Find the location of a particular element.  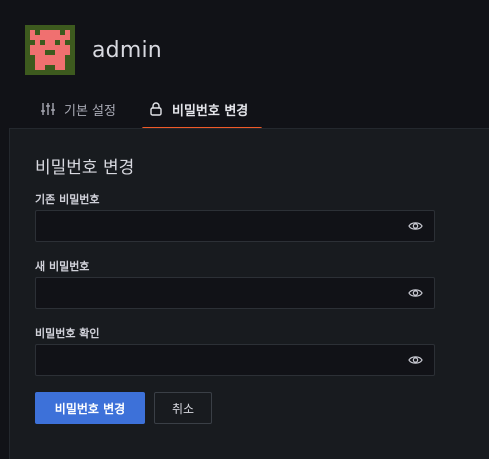

confirm-password-label: 비밀번호 확인 is located at coordinates (67, 333).